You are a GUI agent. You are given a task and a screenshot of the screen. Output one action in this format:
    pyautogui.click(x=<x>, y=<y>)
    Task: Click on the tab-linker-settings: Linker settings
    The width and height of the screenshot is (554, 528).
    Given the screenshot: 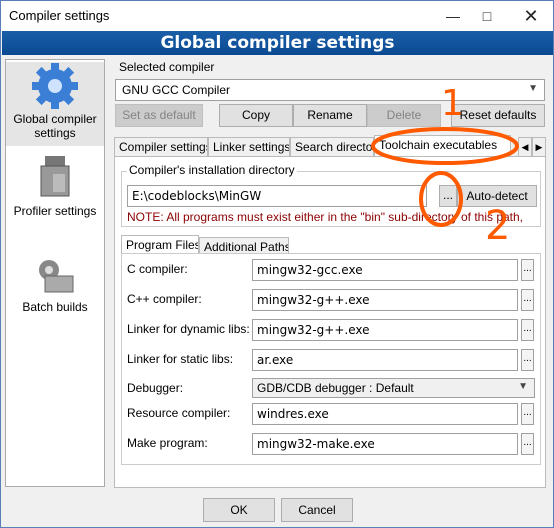 What is the action you would take?
    pyautogui.click(x=249, y=147)
    